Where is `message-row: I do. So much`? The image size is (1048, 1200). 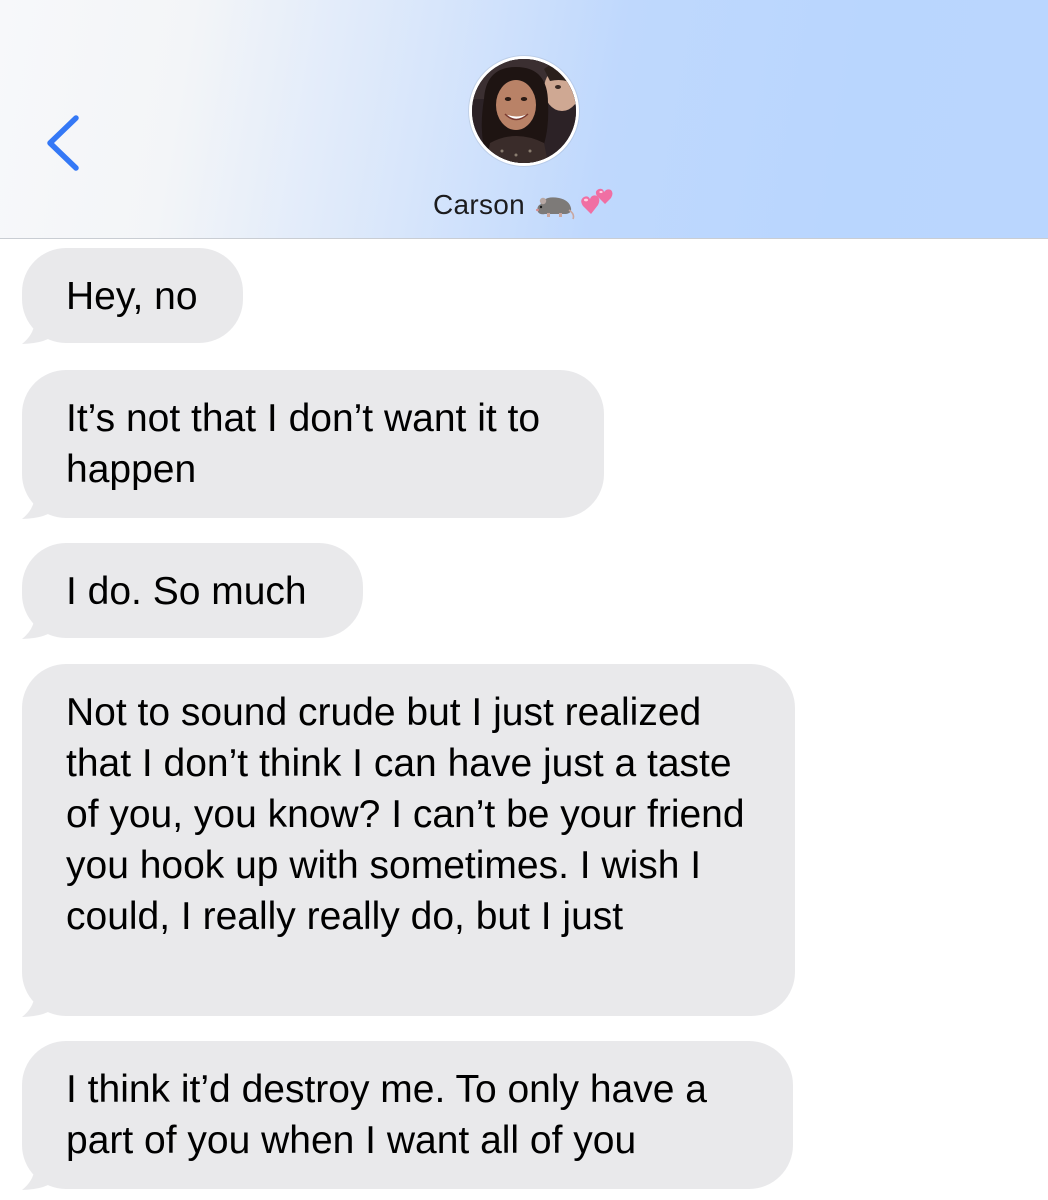
message-row: I do. So much is located at coordinates (192, 591).